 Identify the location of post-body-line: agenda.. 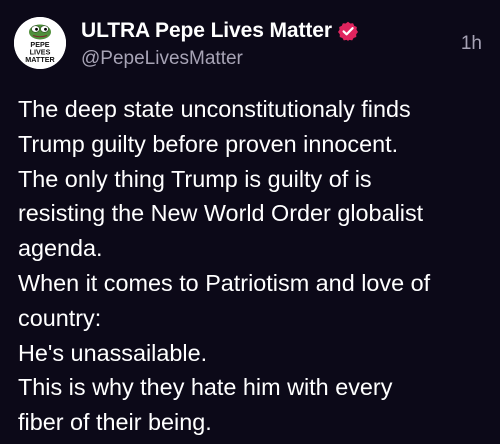
(60, 248).